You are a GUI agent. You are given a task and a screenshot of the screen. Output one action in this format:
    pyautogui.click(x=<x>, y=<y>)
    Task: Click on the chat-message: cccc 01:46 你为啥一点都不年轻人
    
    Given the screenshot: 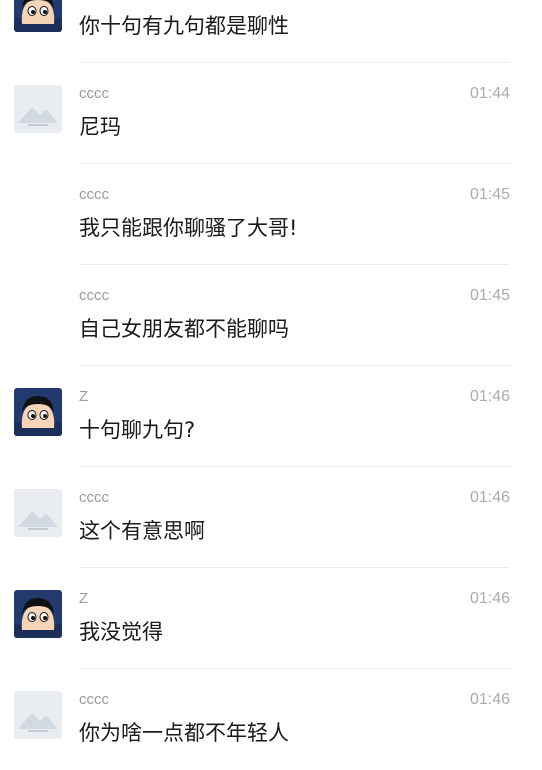 What is the action you would take?
    pyautogui.click(x=271, y=719)
    